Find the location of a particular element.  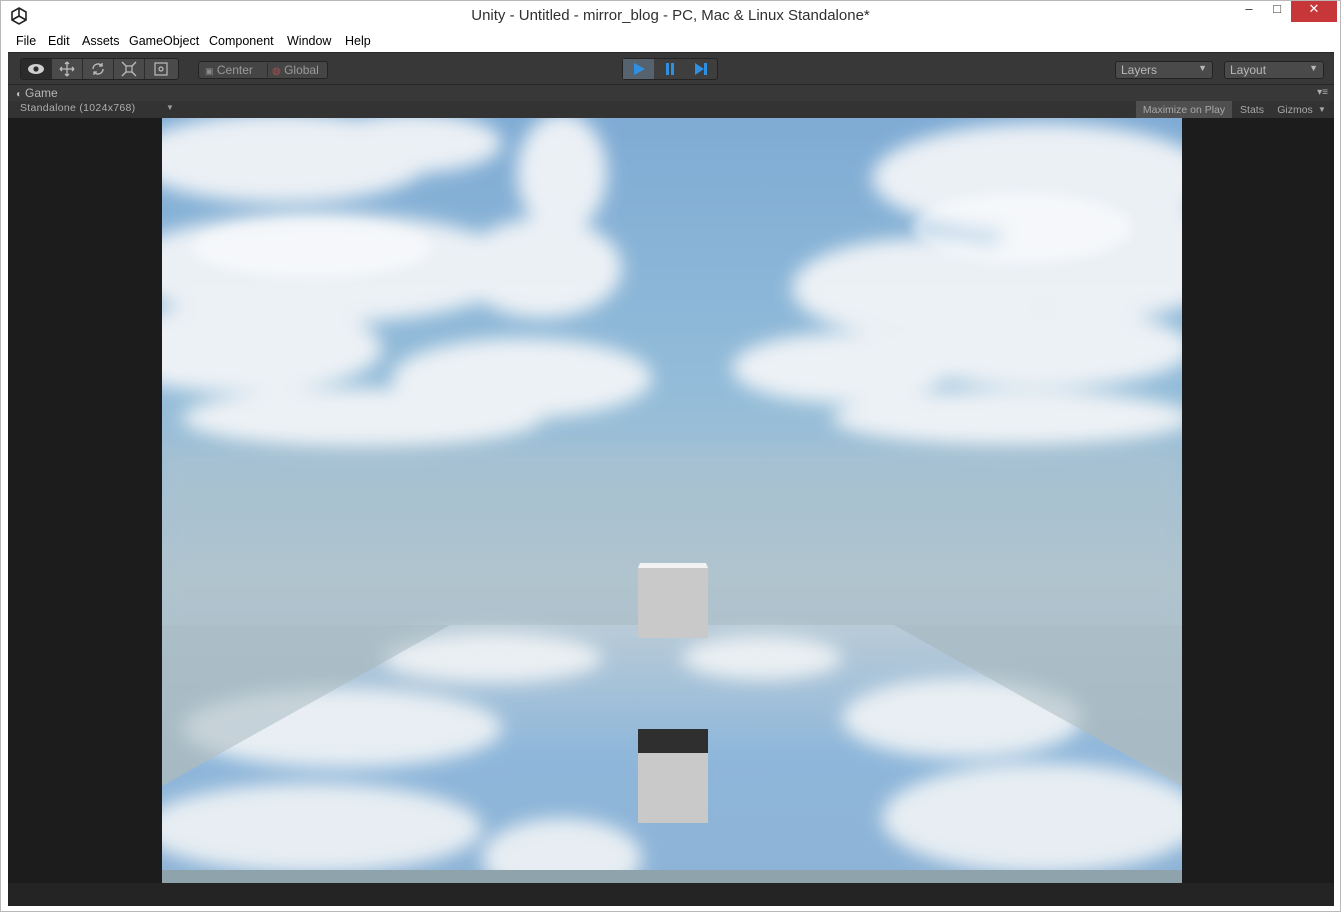

tab-game: ◖ Game is located at coordinates (36, 93).